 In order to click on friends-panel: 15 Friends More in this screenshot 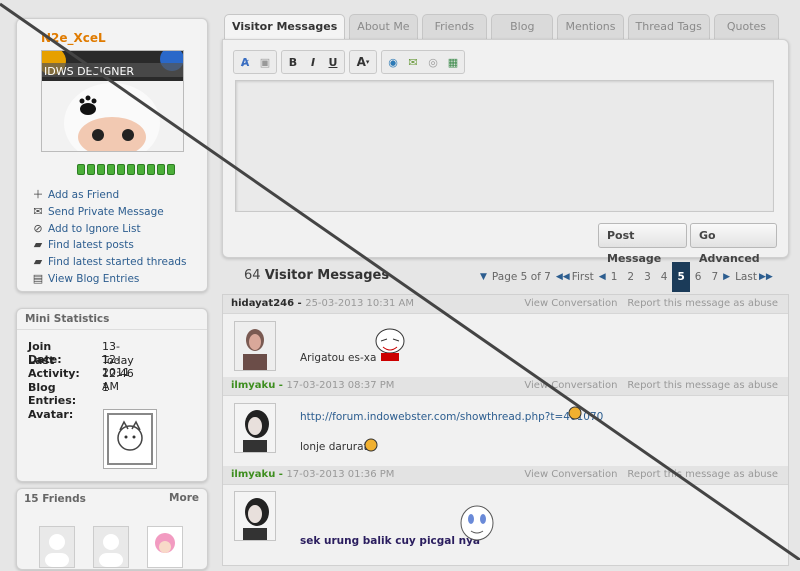, I will do `click(112, 529)`.